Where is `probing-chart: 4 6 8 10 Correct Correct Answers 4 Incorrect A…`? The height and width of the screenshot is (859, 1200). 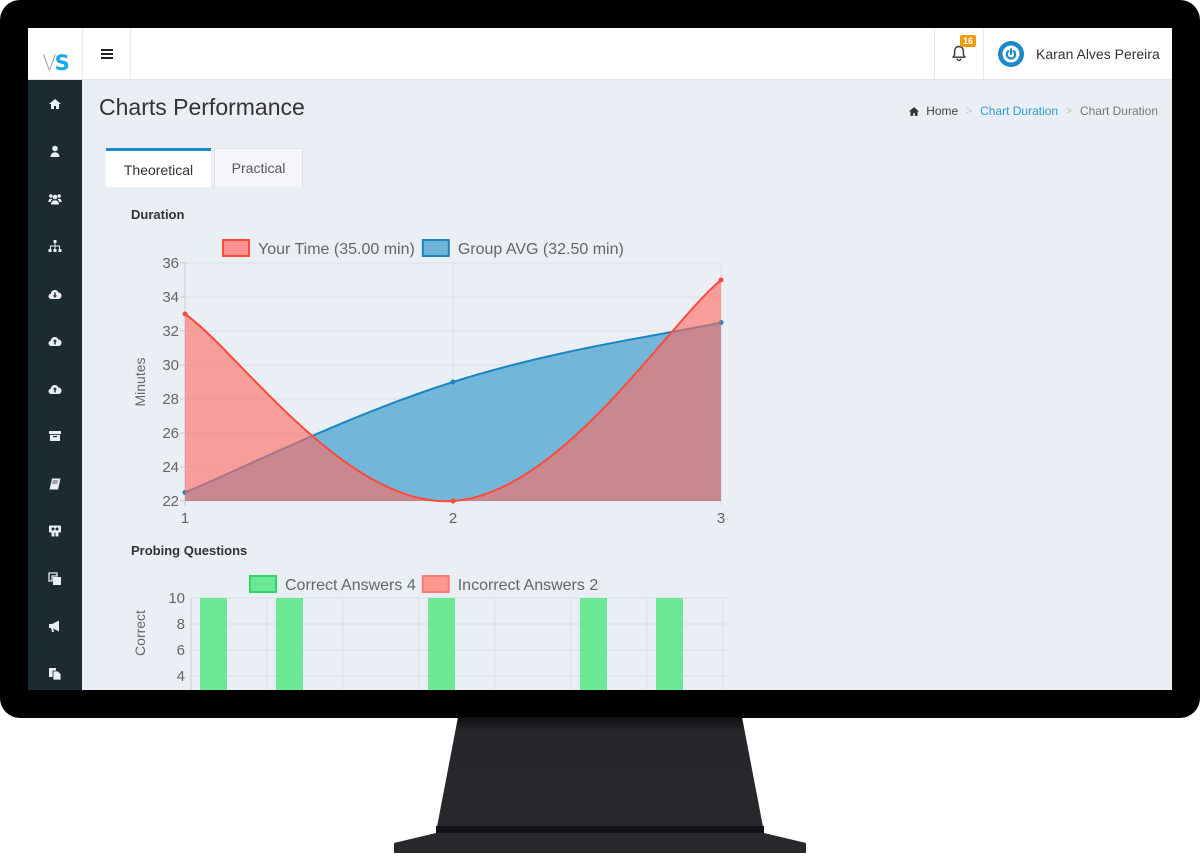 probing-chart: 4 6 8 10 Correct Correct Answers 4 Incorrect A… is located at coordinates (429, 632).